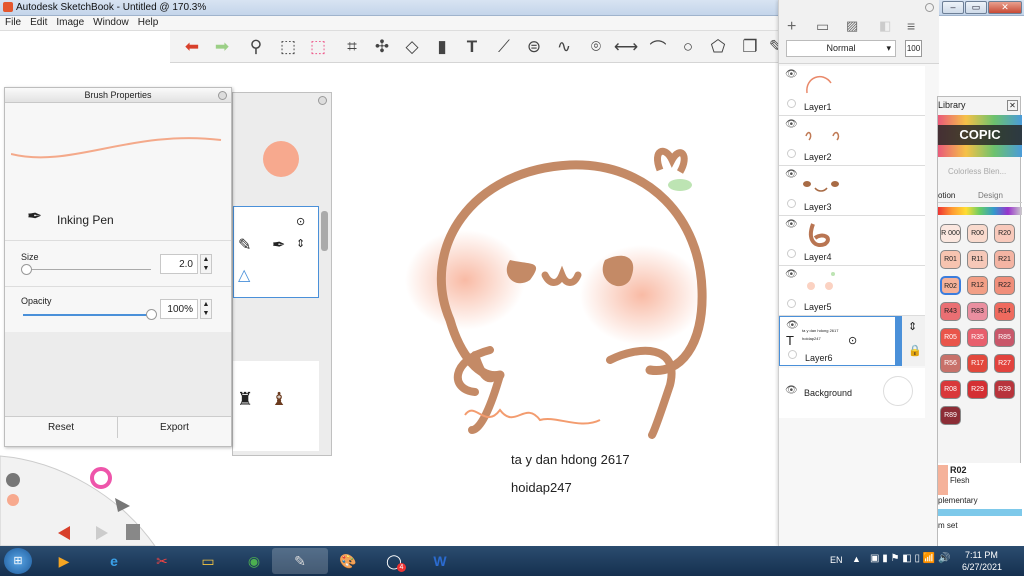 This screenshot has width=1024, height=576. I want to click on tray-icons: ▣ ▮ ⚑ ◧ ▯ 📶 🔊, so click(910, 558).